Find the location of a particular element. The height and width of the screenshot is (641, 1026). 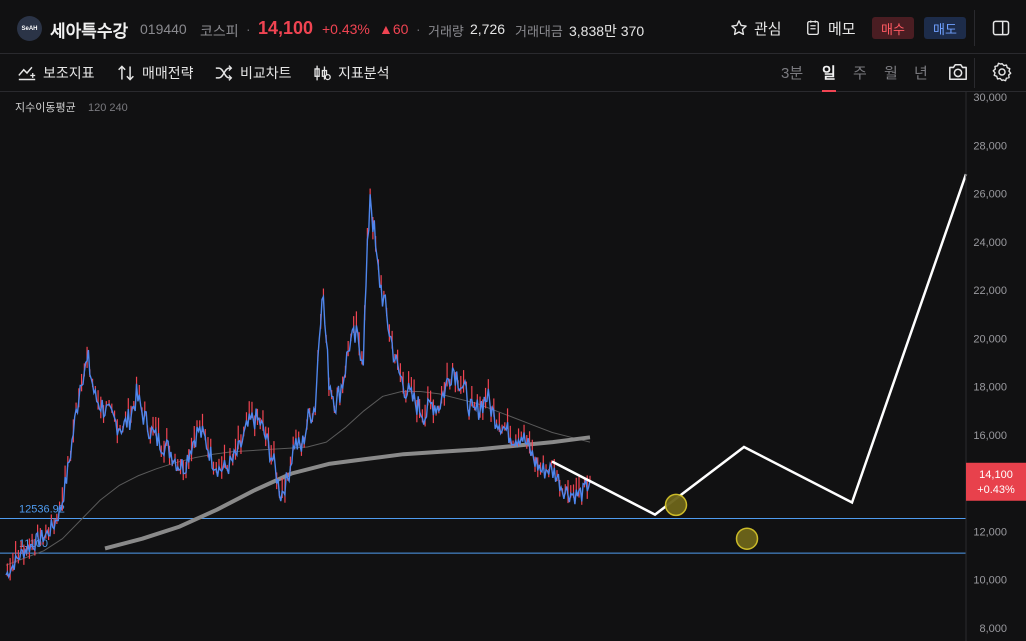

period-3min: 3분 is located at coordinates (792, 72).